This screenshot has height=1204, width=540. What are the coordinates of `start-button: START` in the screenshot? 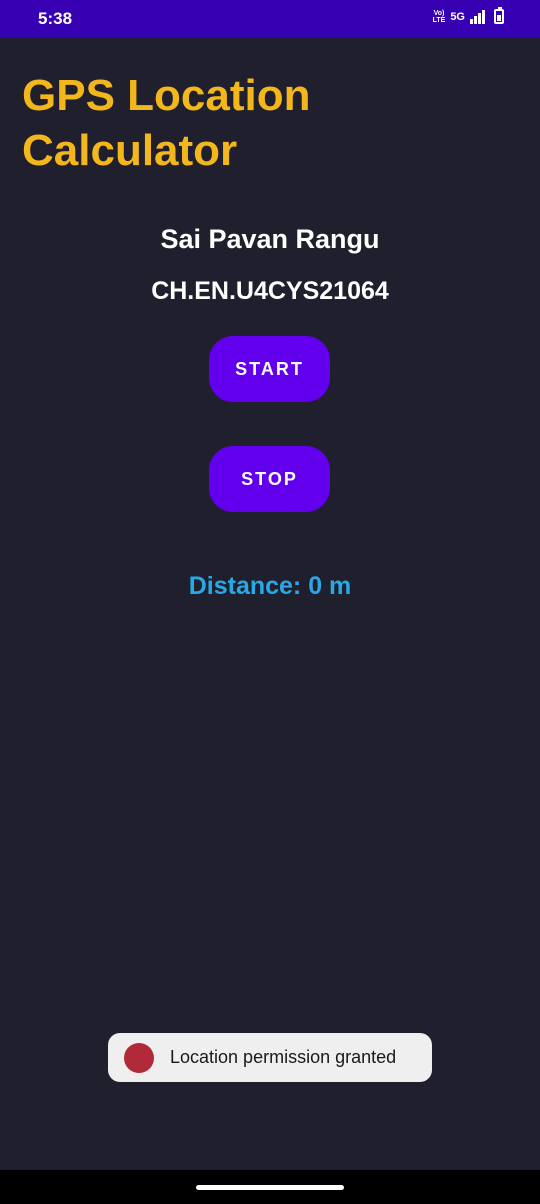 It's located at (269, 369).